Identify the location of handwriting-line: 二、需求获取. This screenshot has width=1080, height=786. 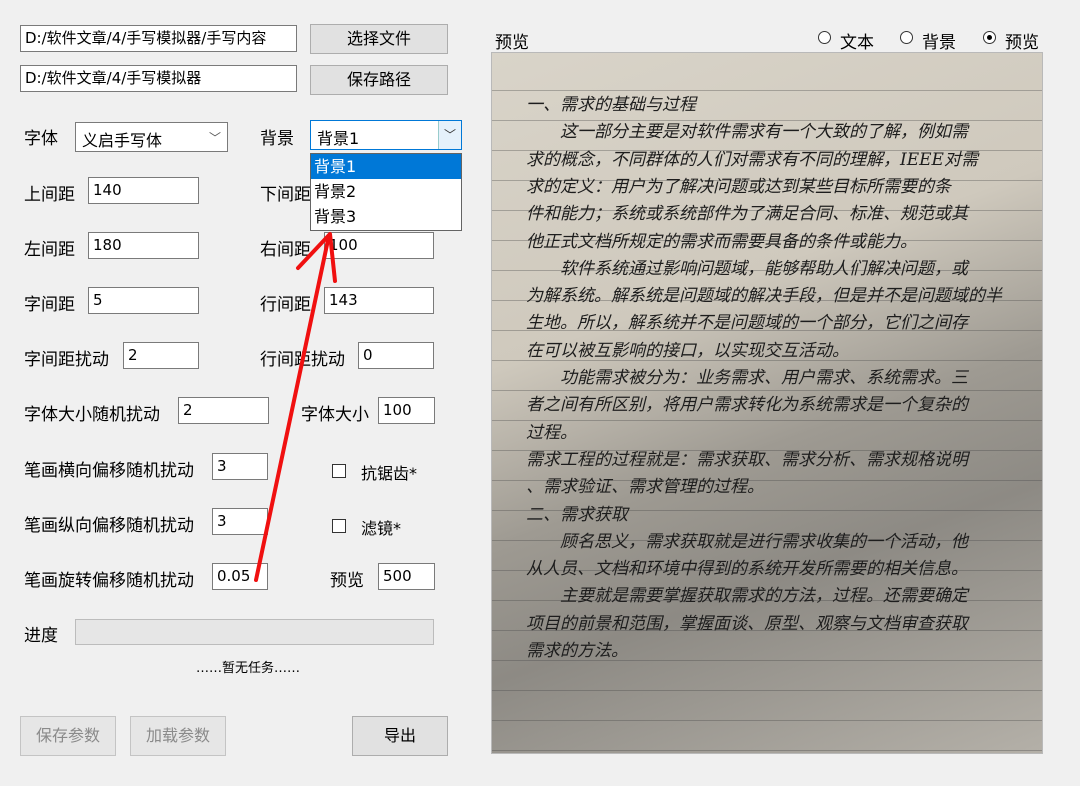
(577, 514).